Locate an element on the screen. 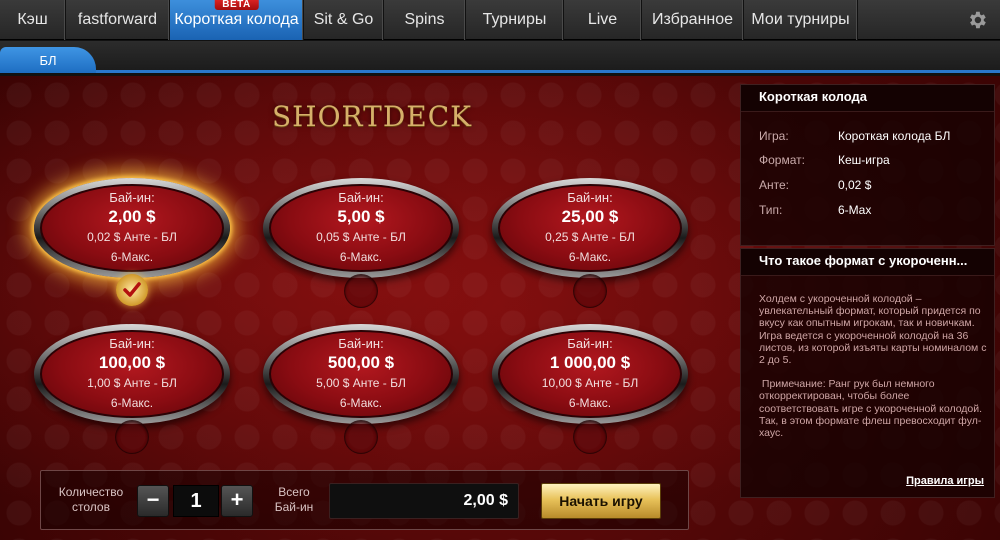 Image resolution: width=1000 pixels, height=540 pixels. buyin-amount: 1 000,00 $ is located at coordinates (590, 362).